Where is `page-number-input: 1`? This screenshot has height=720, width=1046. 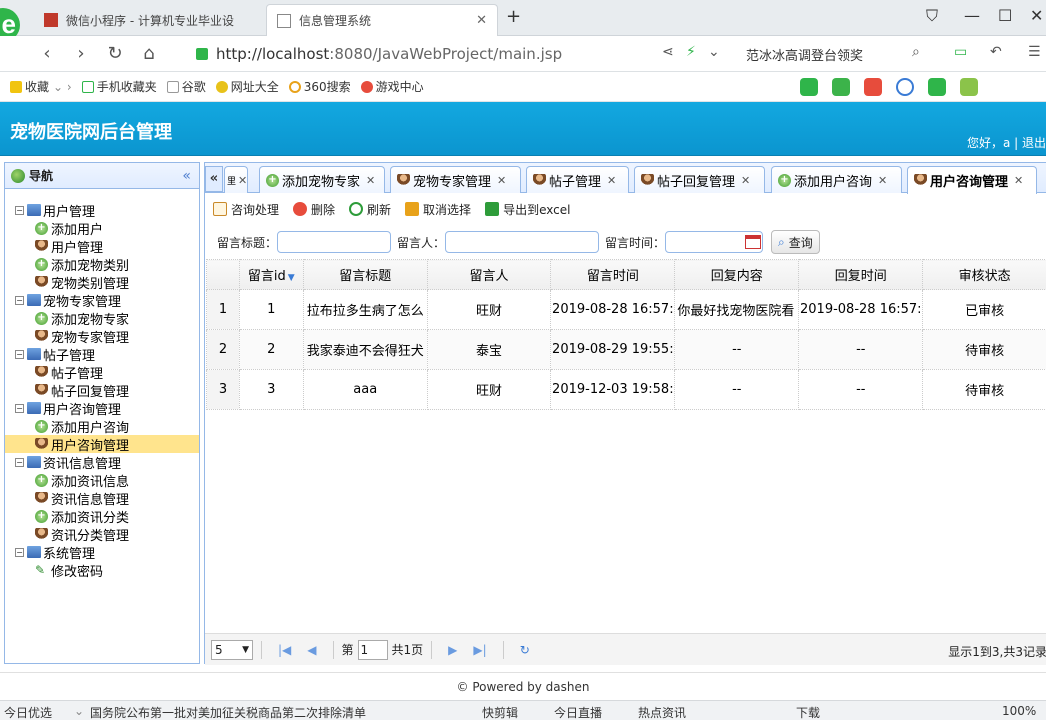
page-number-input: 1 is located at coordinates (372, 649).